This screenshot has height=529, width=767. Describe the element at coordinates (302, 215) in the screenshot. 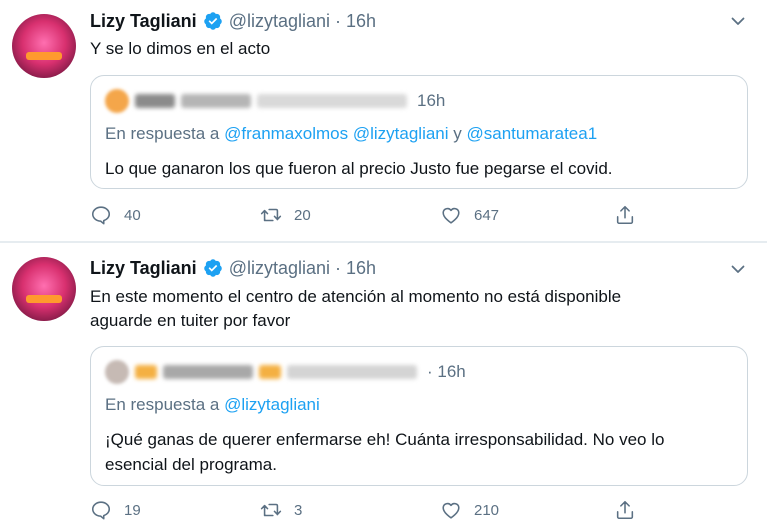

I see `retweet-count: 20` at that location.